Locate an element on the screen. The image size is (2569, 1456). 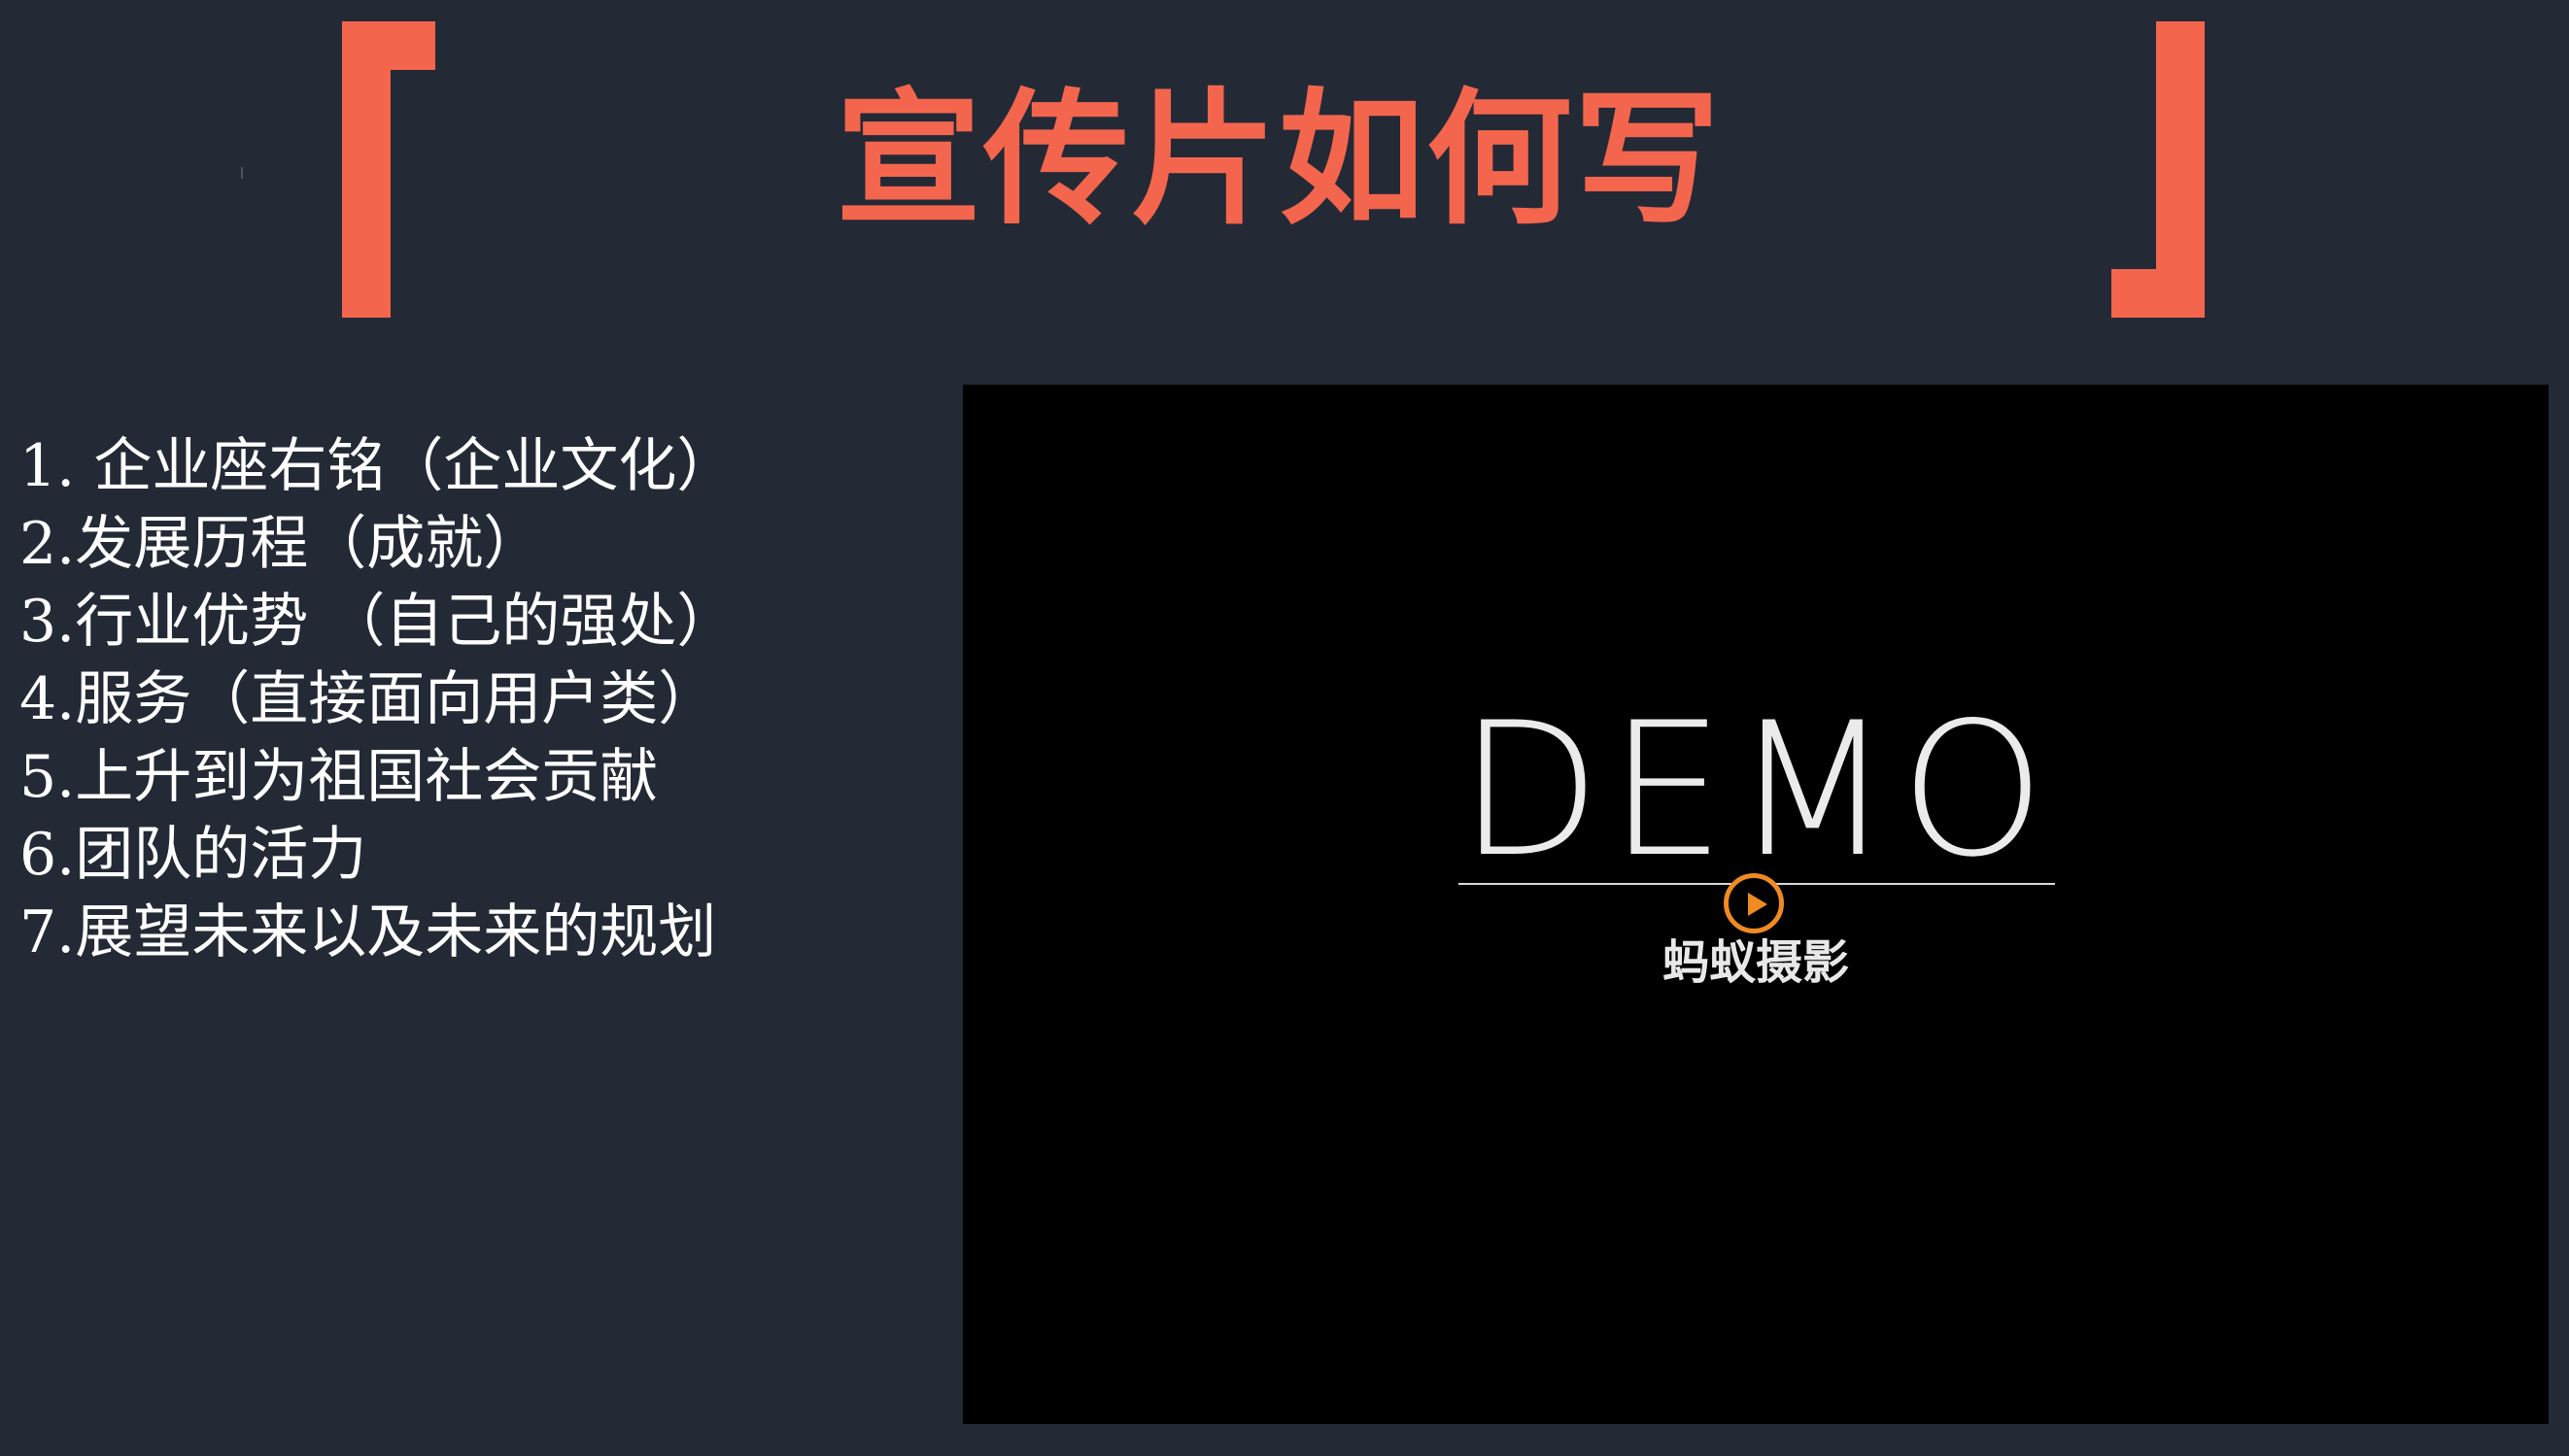
list-item: 3.行业优势 （自己的强处） is located at coordinates (377, 622).